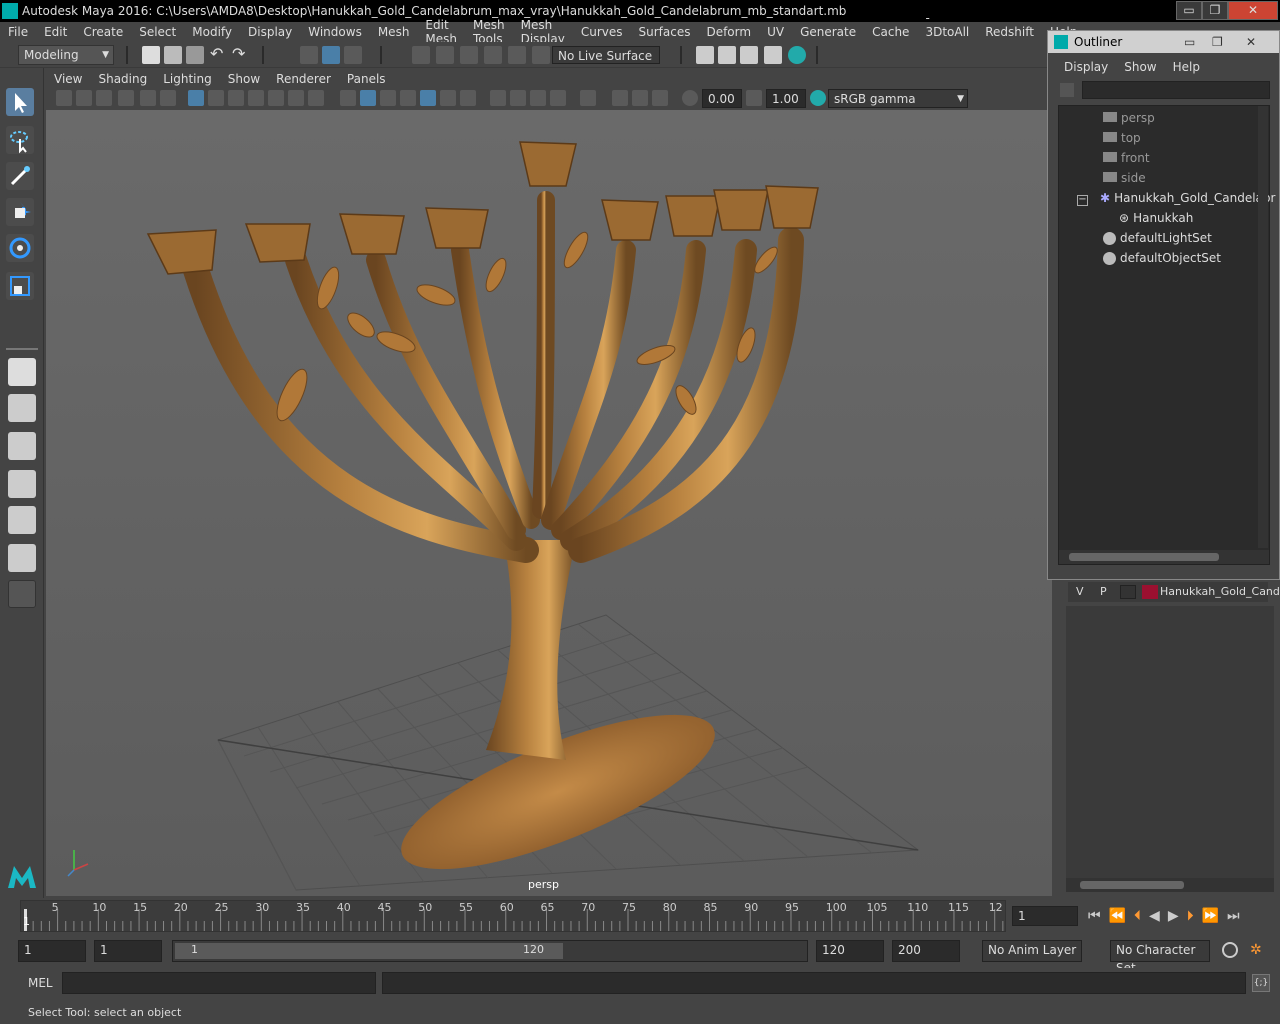 Image resolution: width=1280 pixels, height=1024 pixels. What do you see at coordinates (517, 55) in the screenshot?
I see `snap-to-surface-icon` at bounding box center [517, 55].